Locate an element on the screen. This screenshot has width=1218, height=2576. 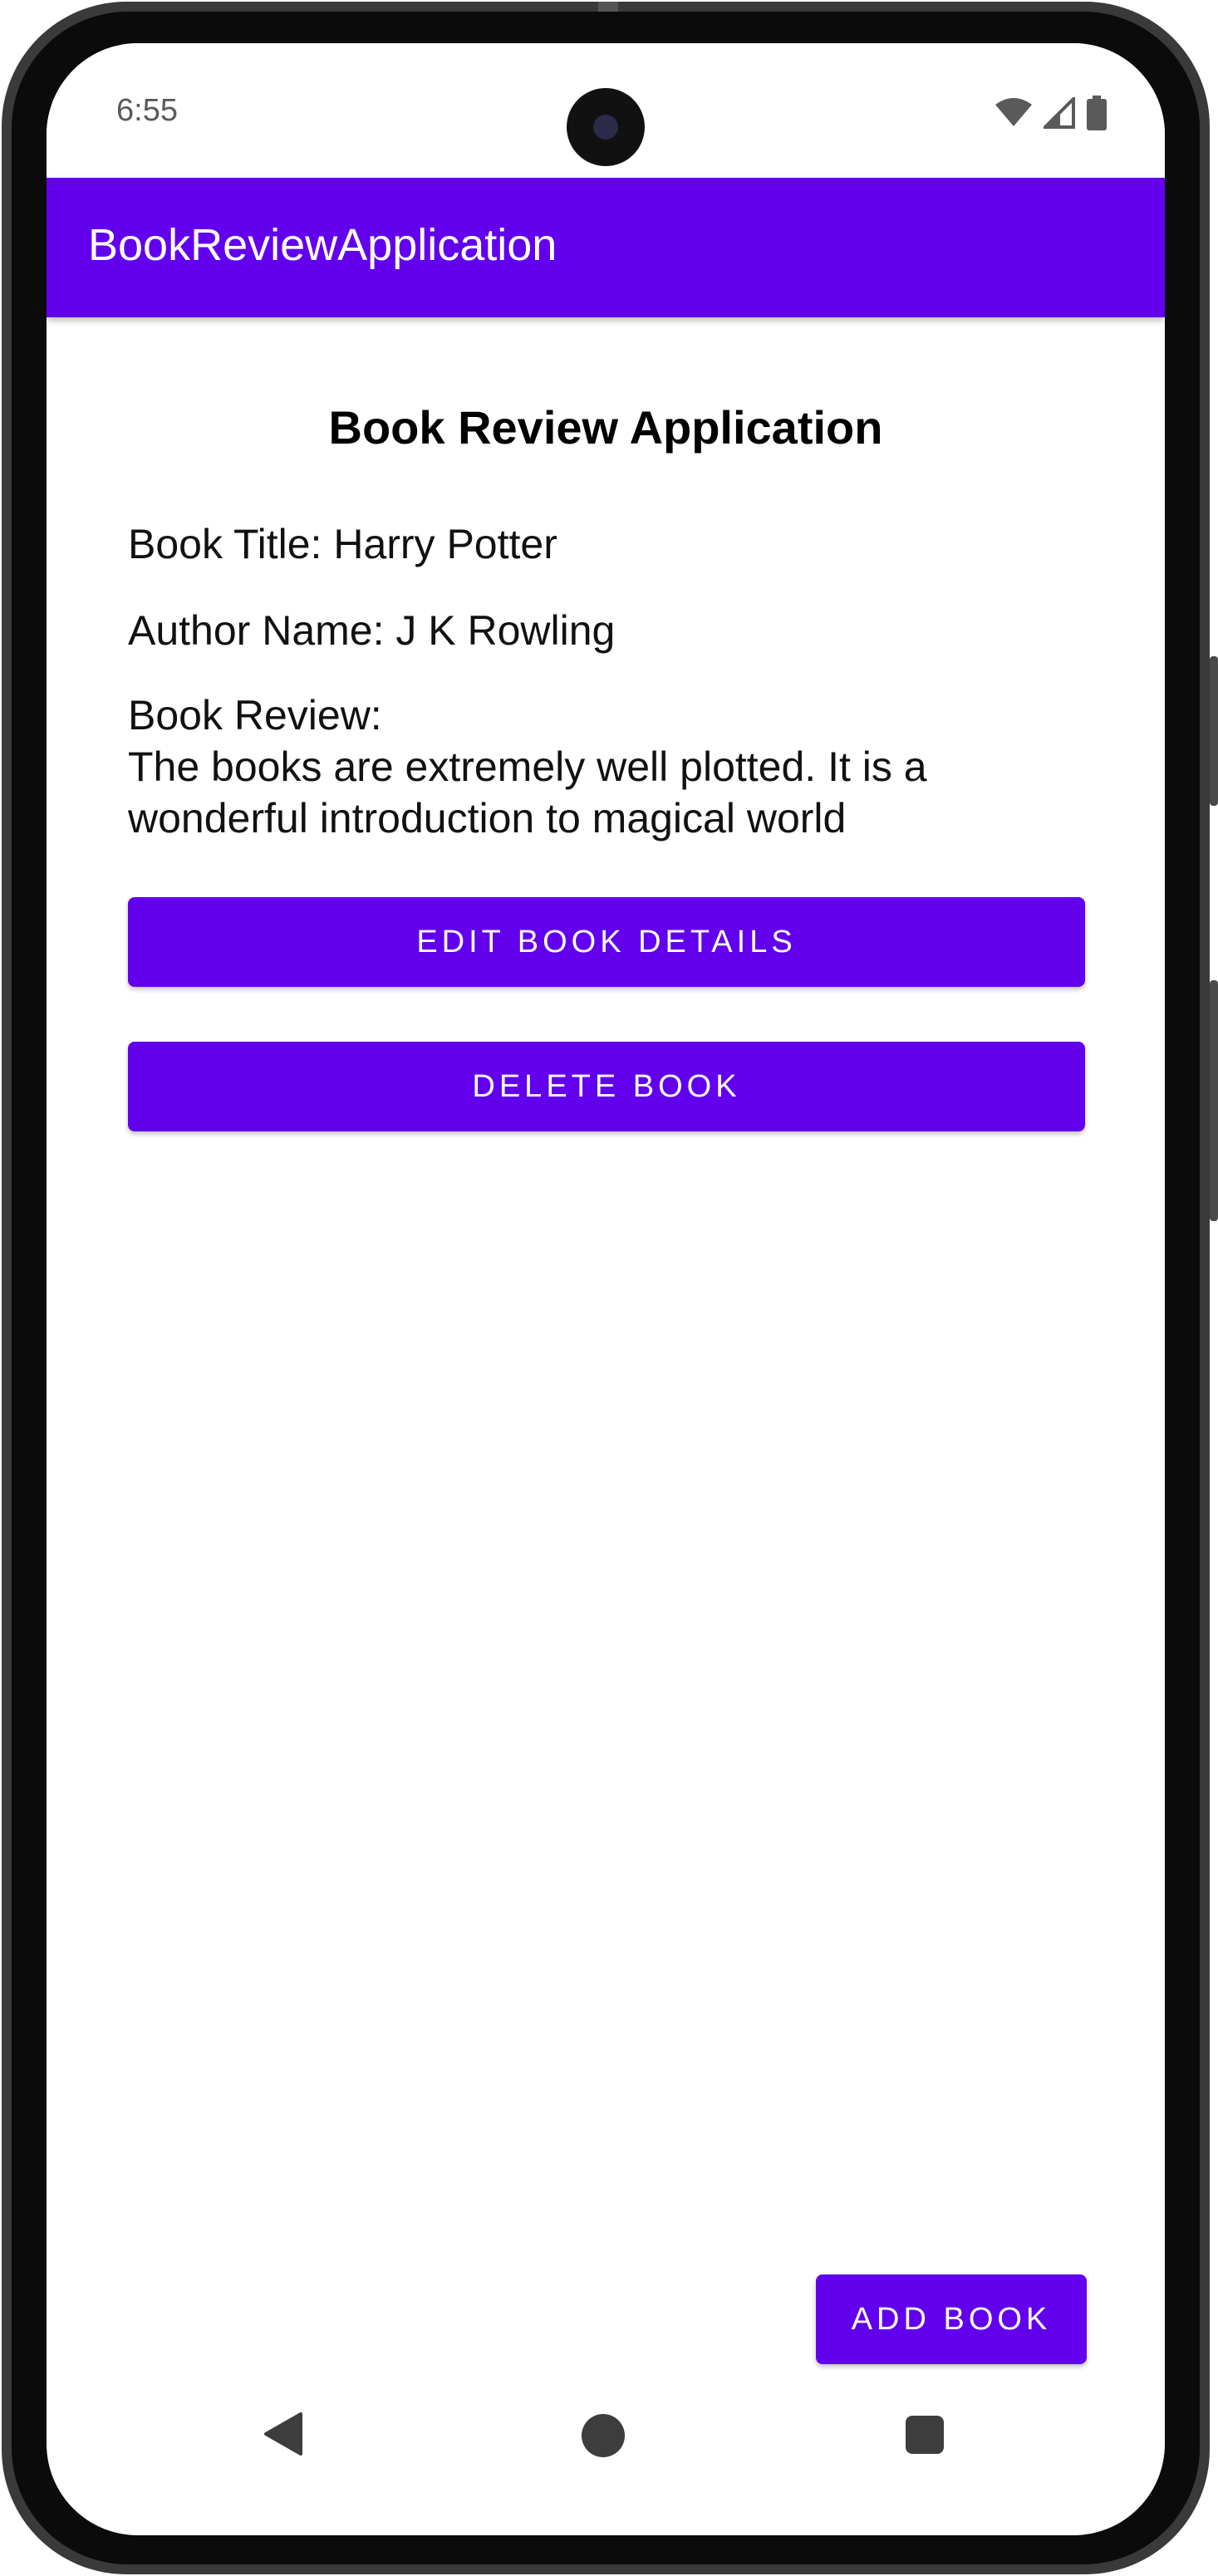
camera-lens is located at coordinates (605, 127).